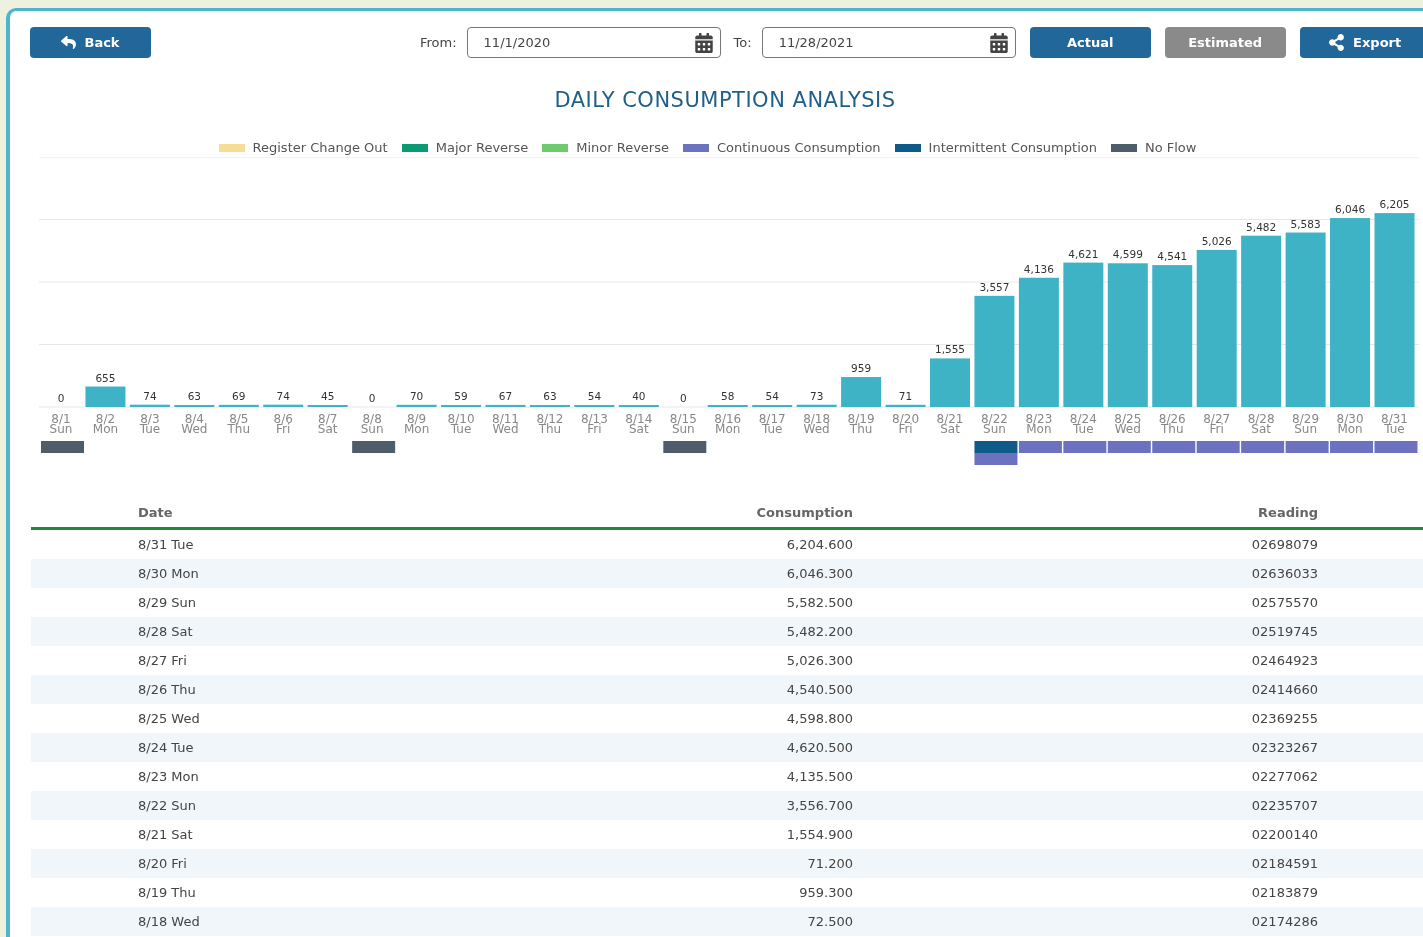  What do you see at coordinates (320, 147) in the screenshot?
I see `legend-label: Register Change Out` at bounding box center [320, 147].